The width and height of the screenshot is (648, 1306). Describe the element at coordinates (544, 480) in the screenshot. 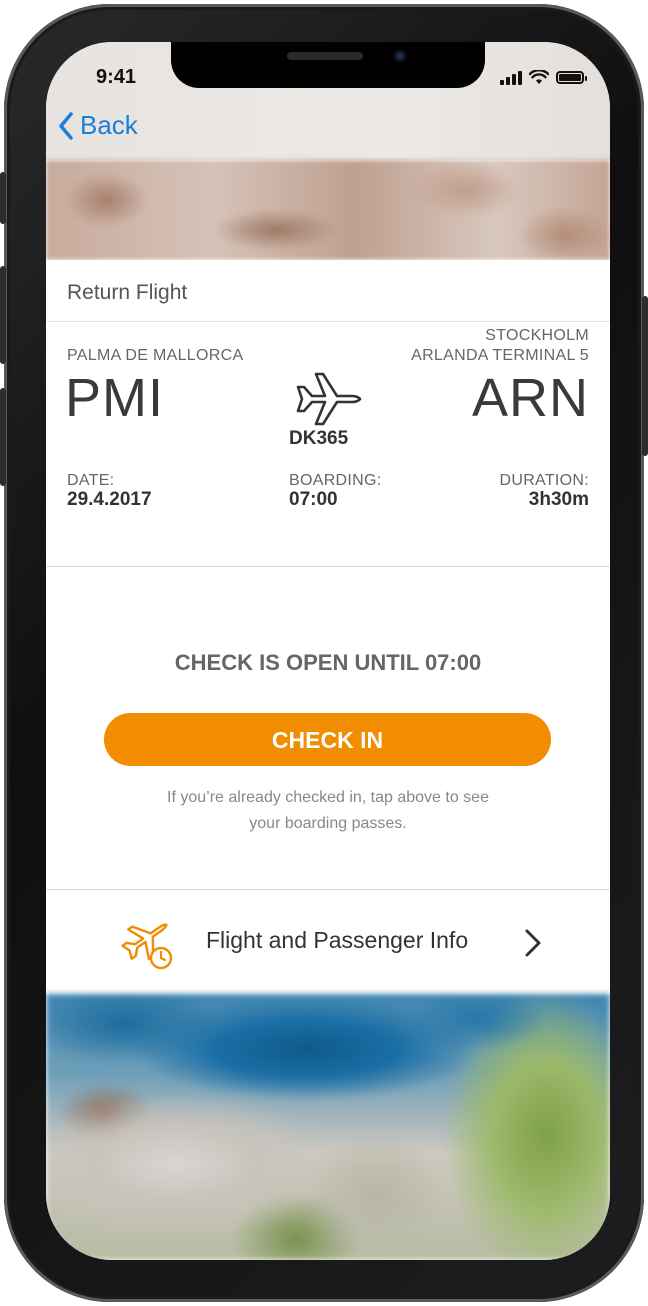

I see `duration-label: DURATION:` at that location.